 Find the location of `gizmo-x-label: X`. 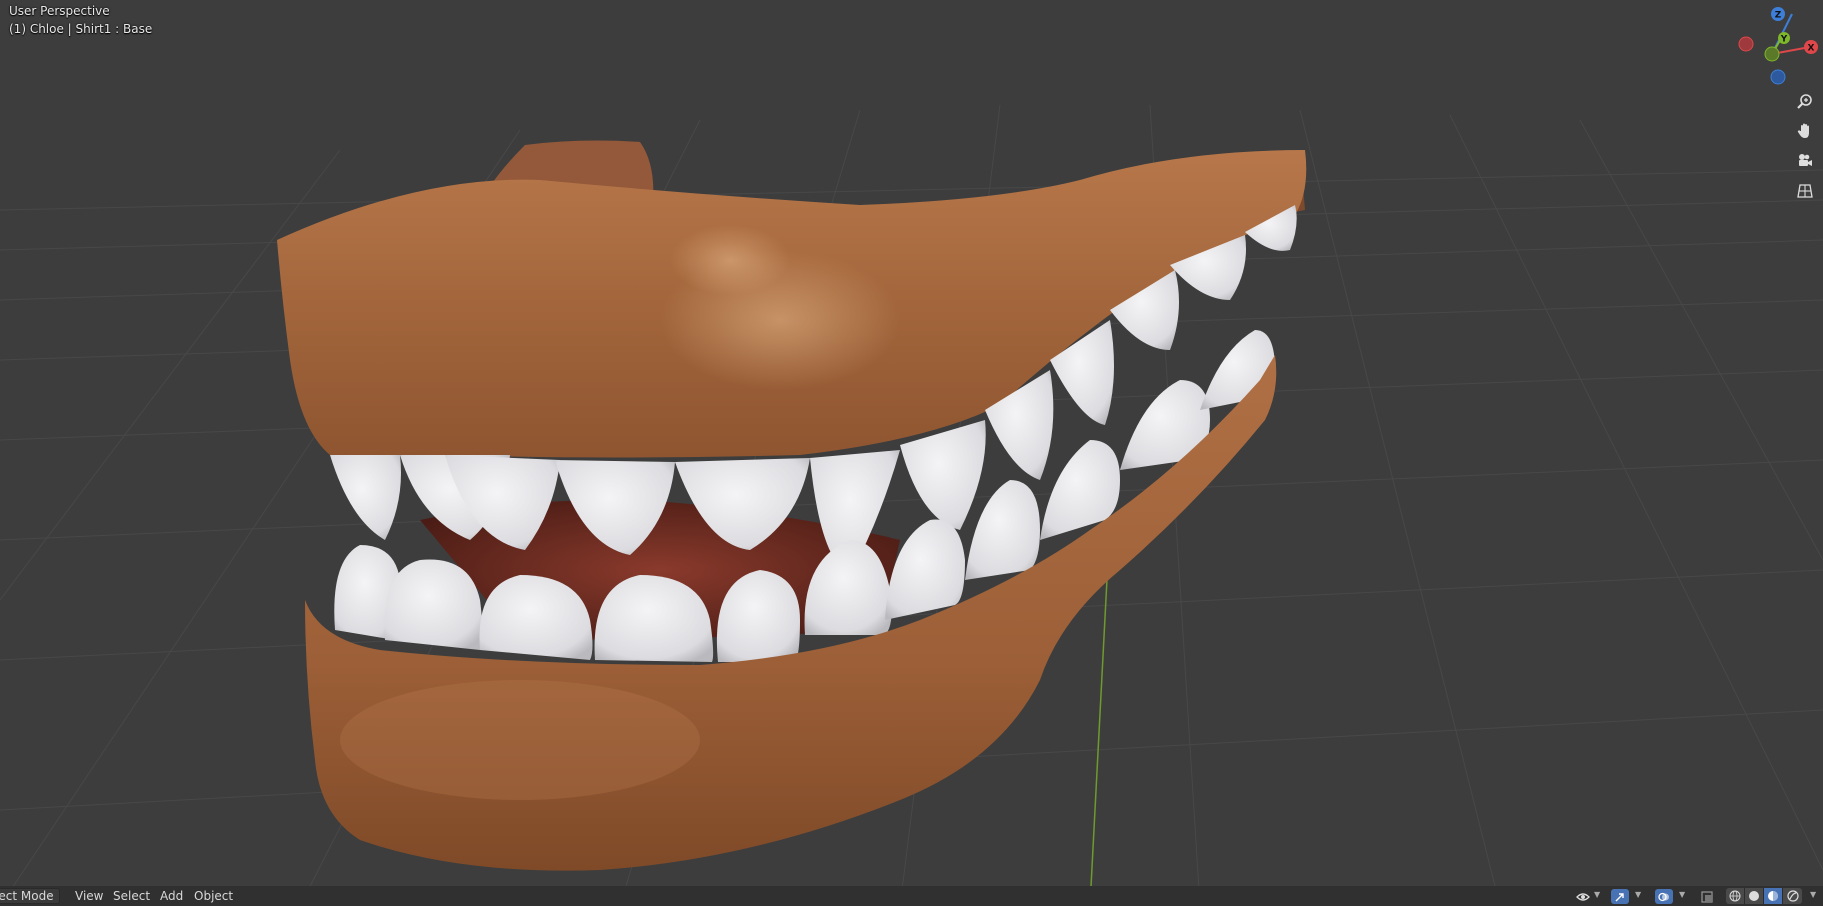

gizmo-x-label: X is located at coordinates (1811, 49).